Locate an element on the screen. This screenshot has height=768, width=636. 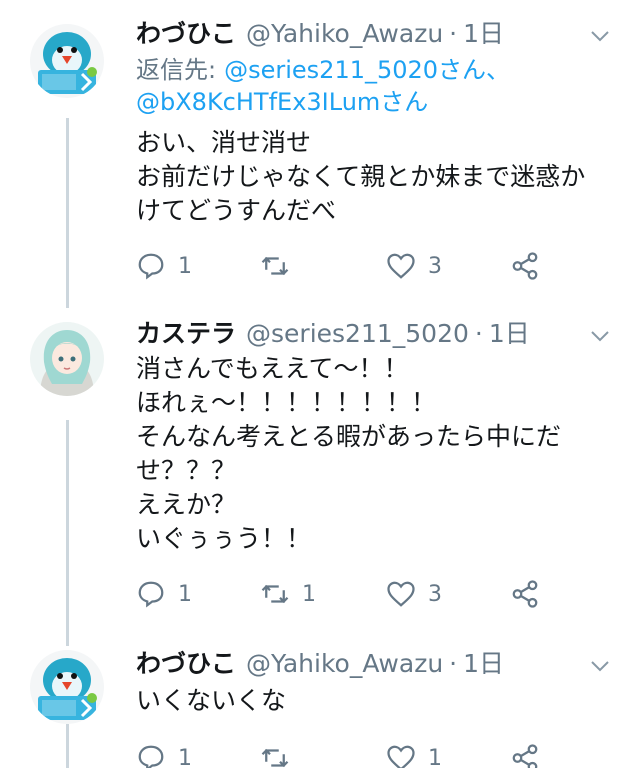
tweet-text-line: 消さんでもええて〜！！ is located at coordinates (272, 368).